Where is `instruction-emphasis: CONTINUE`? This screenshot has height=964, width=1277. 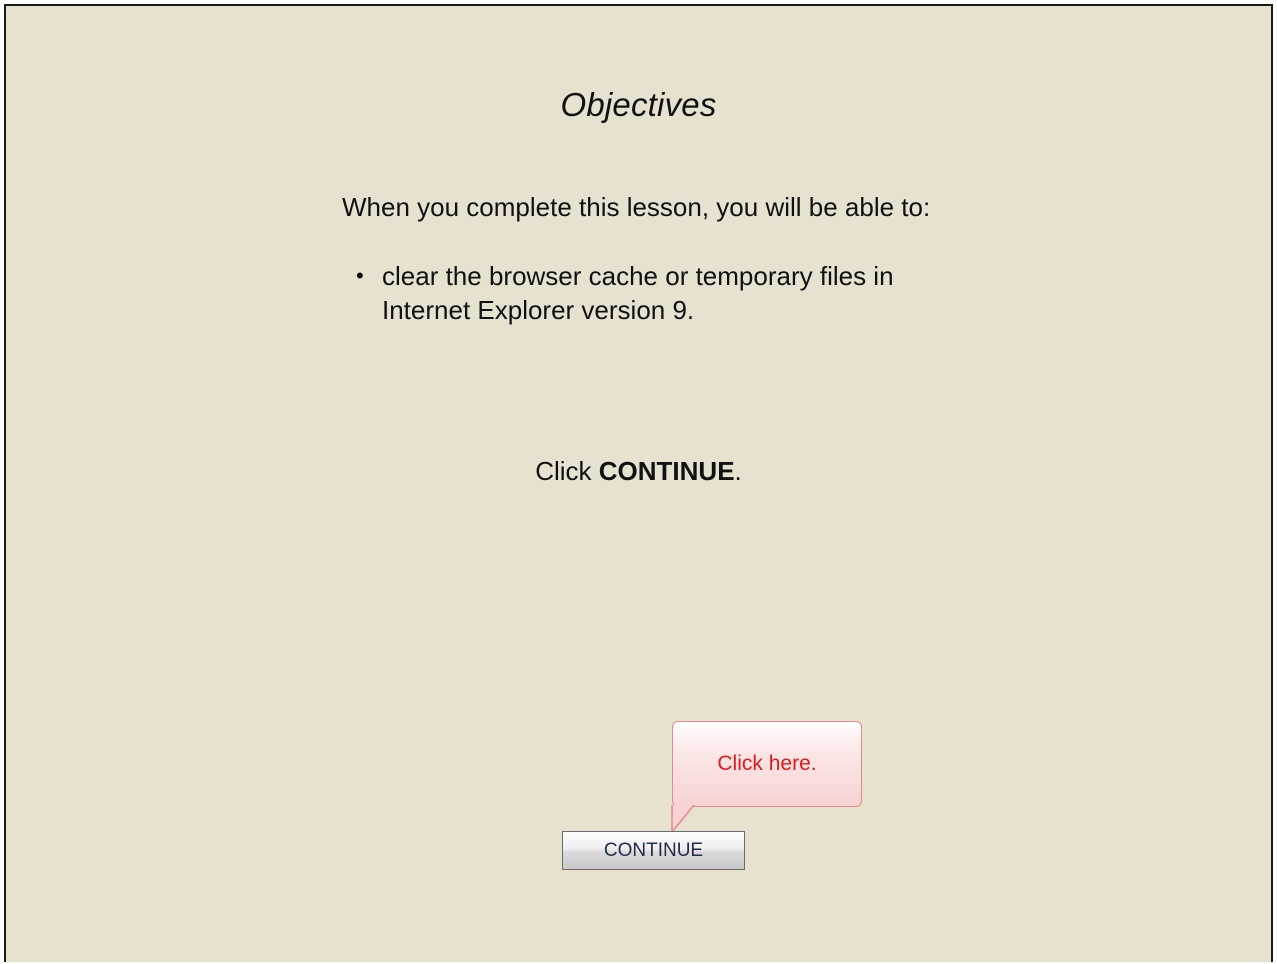 instruction-emphasis: CONTINUE is located at coordinates (666, 471).